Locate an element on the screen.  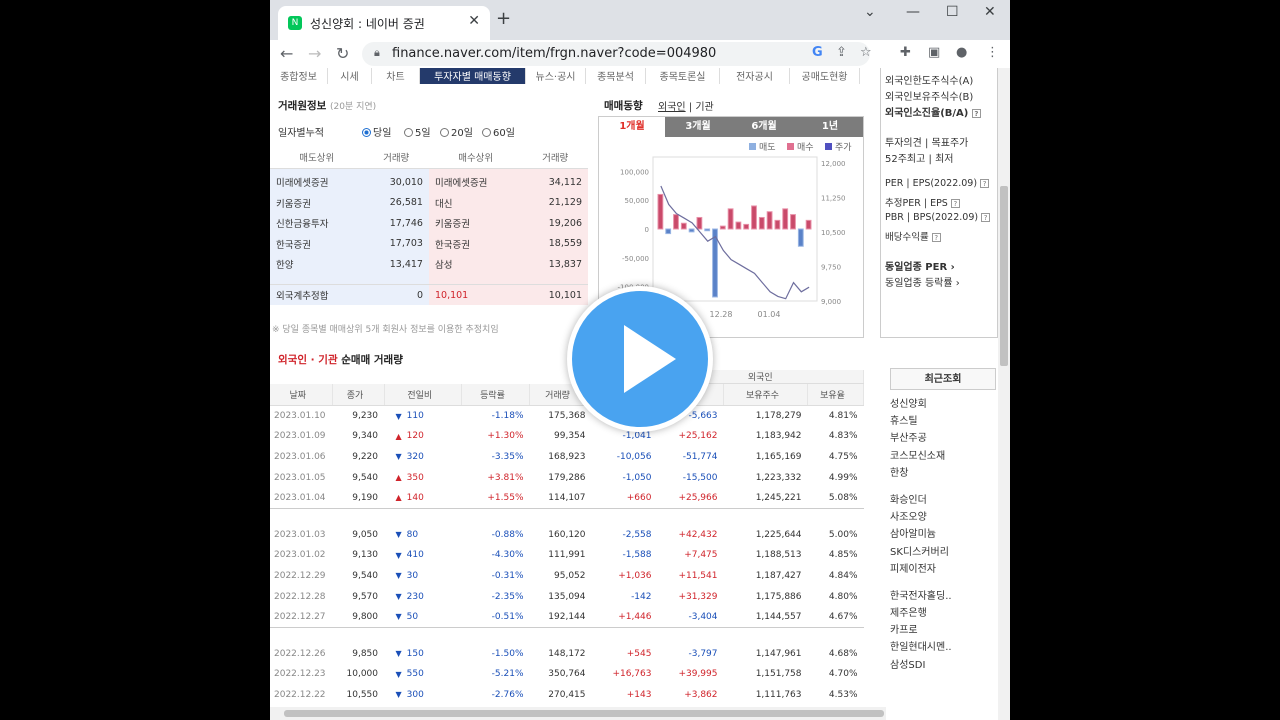
legend-price-swatch is located at coordinates (828, 146).